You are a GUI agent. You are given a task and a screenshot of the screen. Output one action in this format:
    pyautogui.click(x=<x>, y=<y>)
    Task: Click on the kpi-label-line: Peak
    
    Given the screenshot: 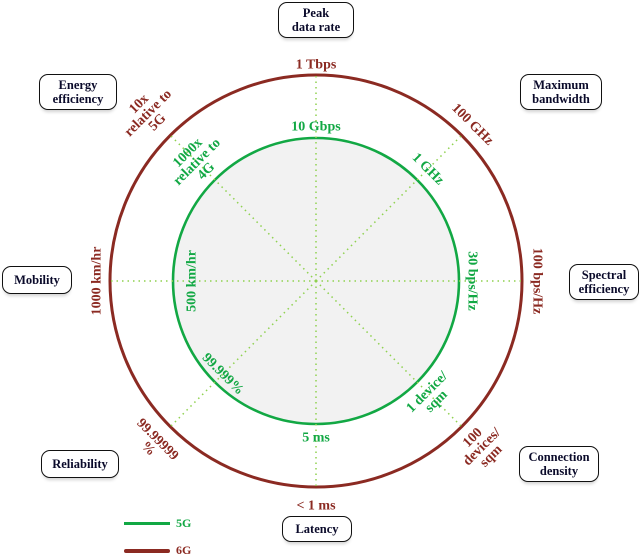 What is the action you would take?
    pyautogui.click(x=316, y=13)
    